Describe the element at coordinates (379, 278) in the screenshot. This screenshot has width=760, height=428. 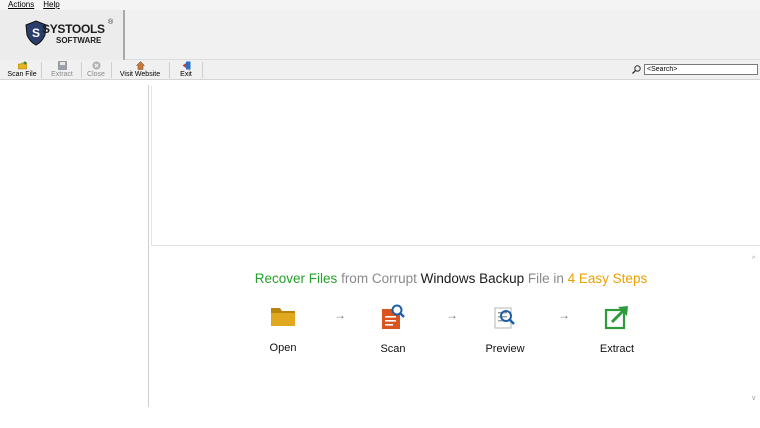
I see `headline-from-corrupt: from Corrupt` at that location.